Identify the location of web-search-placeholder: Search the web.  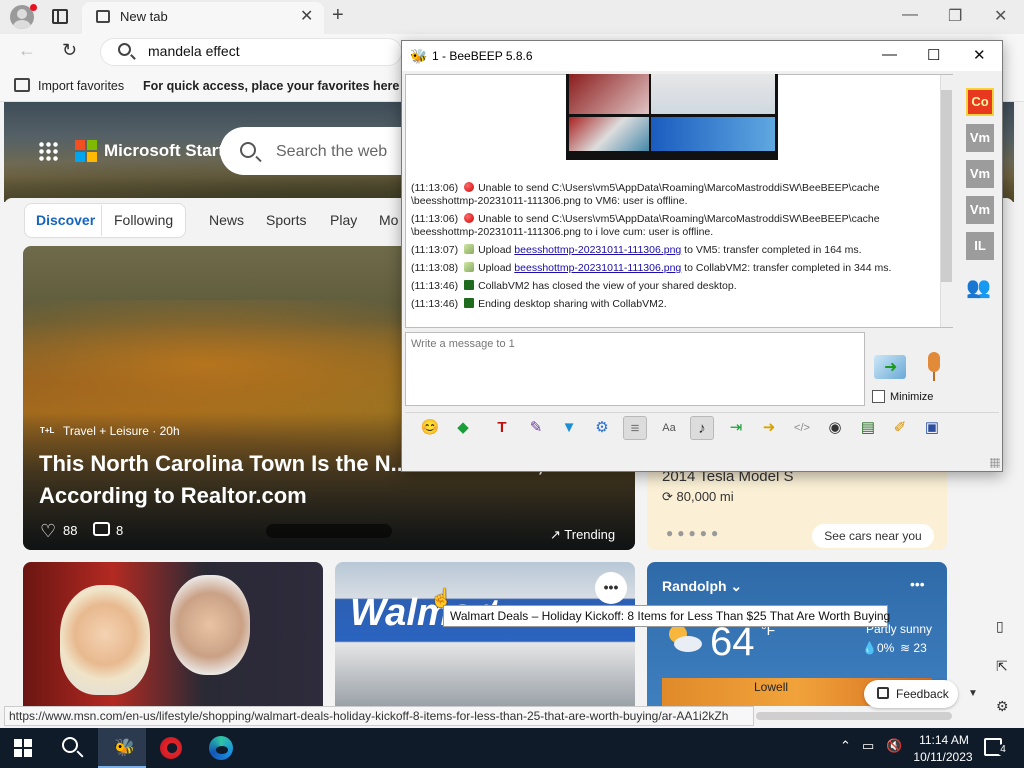
(331, 152).